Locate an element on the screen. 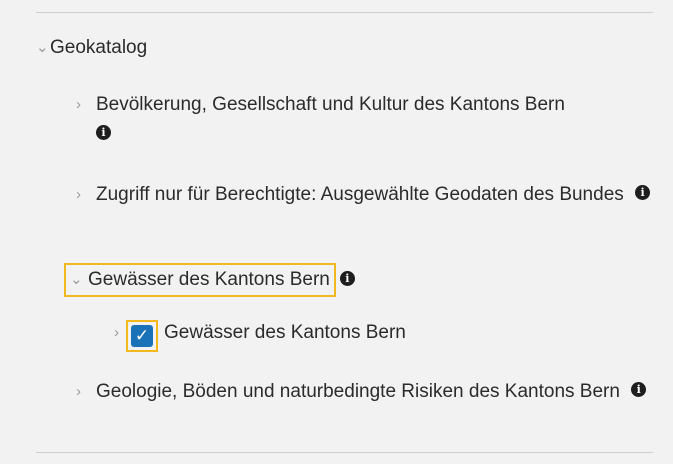 The height and width of the screenshot is (464, 673). tree-item-gewaesser: ⌄ Gewässer des Kantons Bern i is located at coordinates (209, 280).